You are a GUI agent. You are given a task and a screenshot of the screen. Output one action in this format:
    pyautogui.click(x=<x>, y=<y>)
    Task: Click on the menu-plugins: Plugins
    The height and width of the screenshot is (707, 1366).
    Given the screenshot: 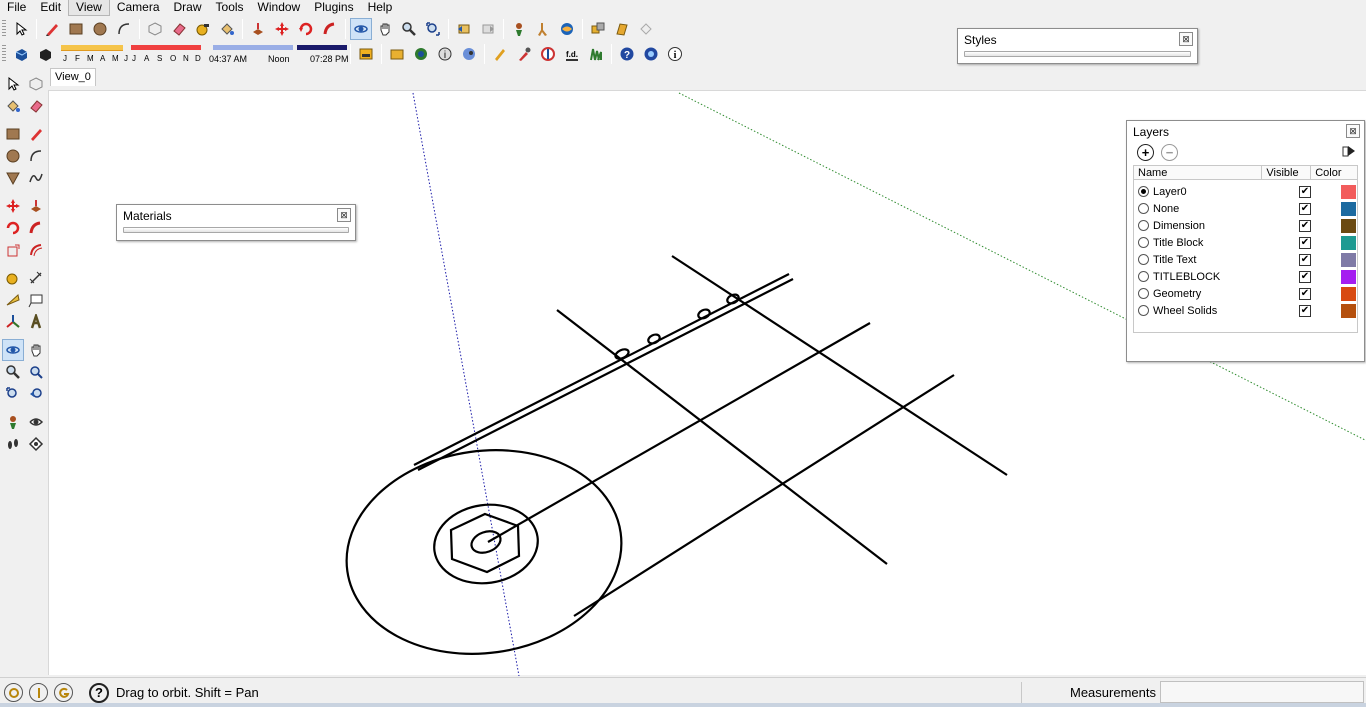 What is the action you would take?
    pyautogui.click(x=333, y=7)
    